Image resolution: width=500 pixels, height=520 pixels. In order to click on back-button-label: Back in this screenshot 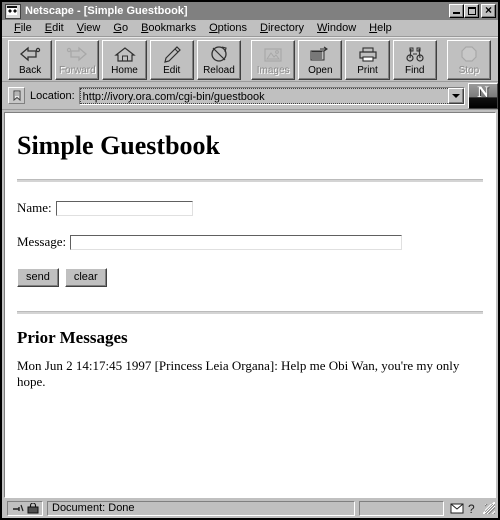, I will do `click(30, 70)`.